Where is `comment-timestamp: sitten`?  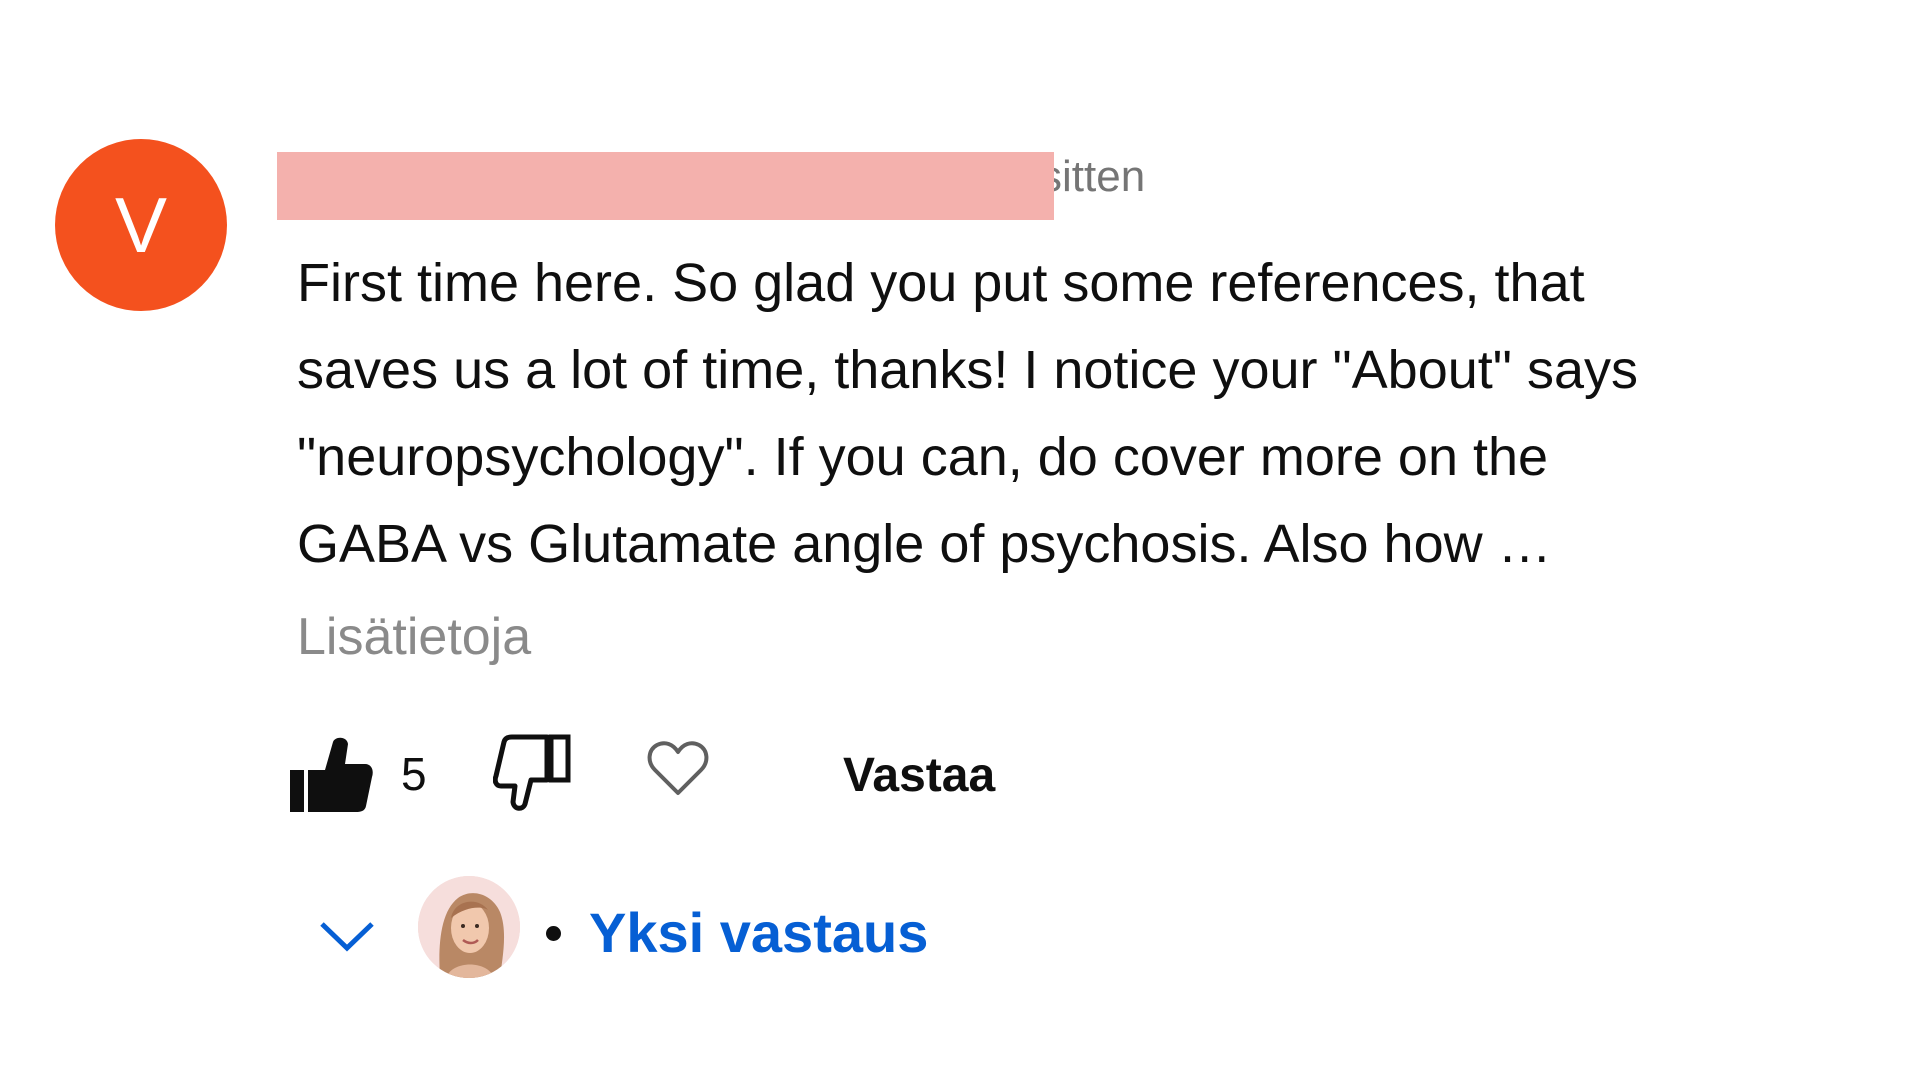
comment-timestamp: sitten is located at coordinates (1092, 177).